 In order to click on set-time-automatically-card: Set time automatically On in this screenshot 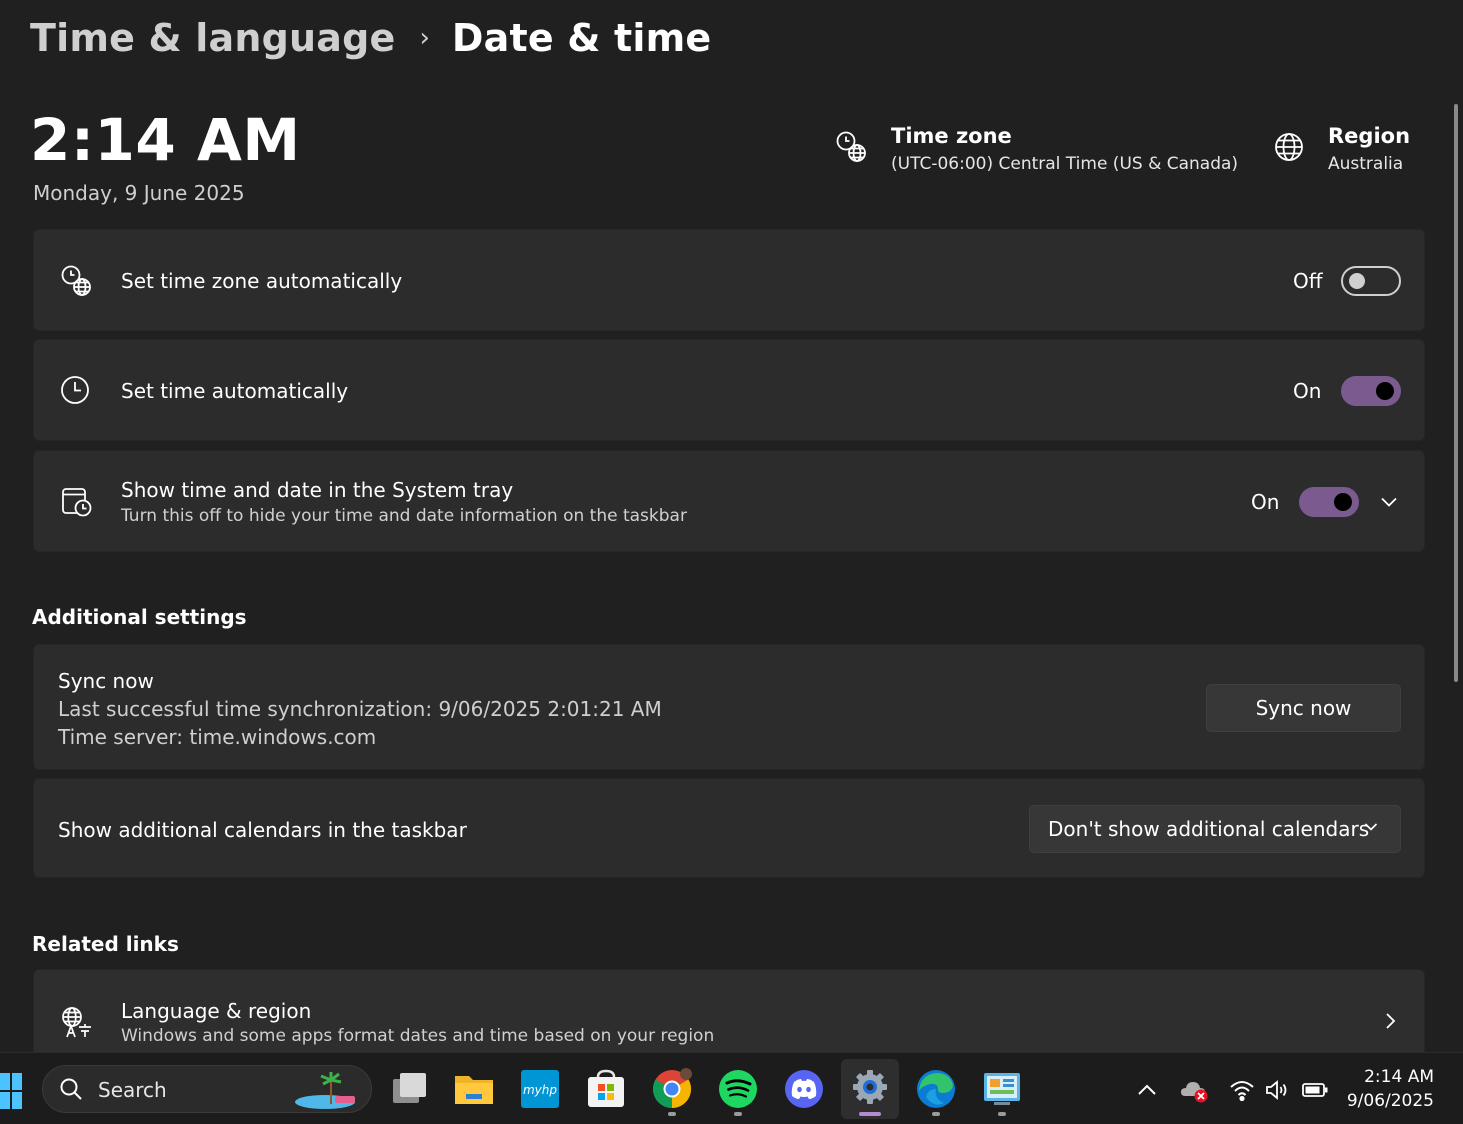, I will do `click(729, 390)`.